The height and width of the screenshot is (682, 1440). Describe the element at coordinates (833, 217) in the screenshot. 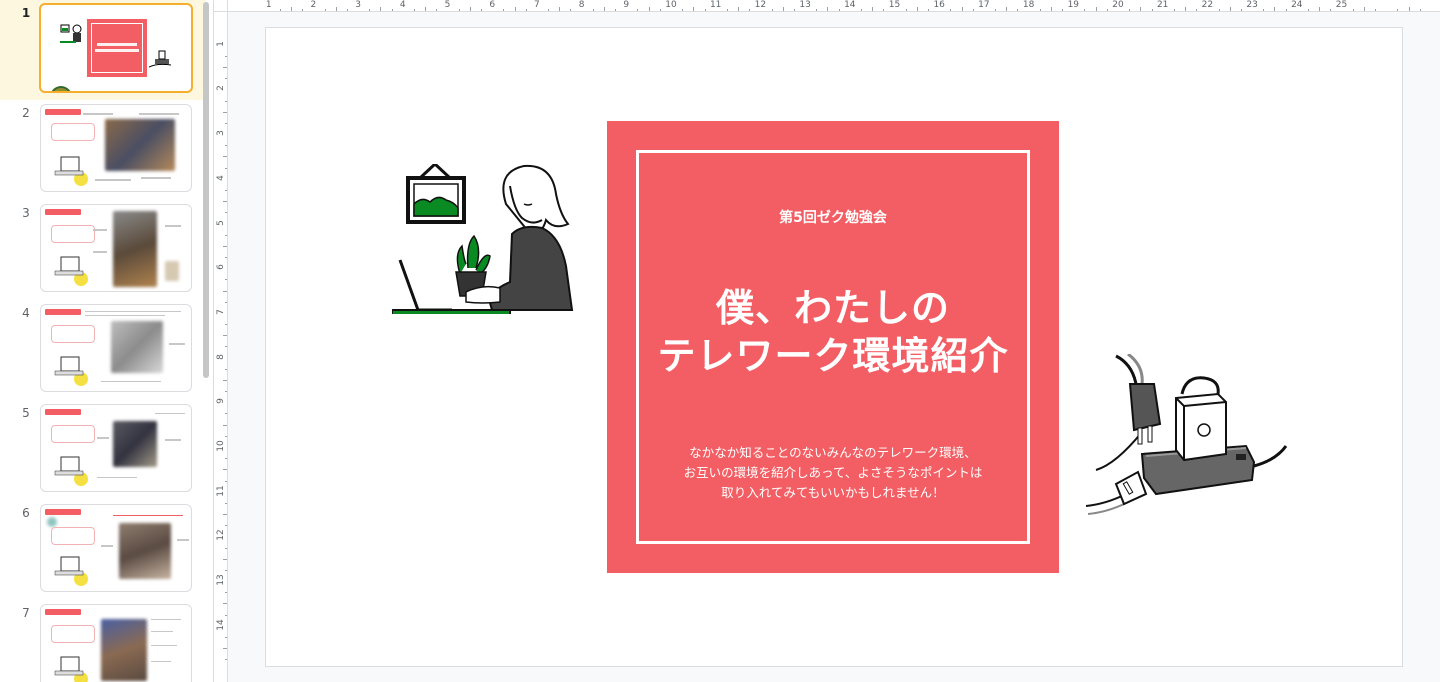

I see `event-subtitle: 第5回ゼク勉強会` at that location.